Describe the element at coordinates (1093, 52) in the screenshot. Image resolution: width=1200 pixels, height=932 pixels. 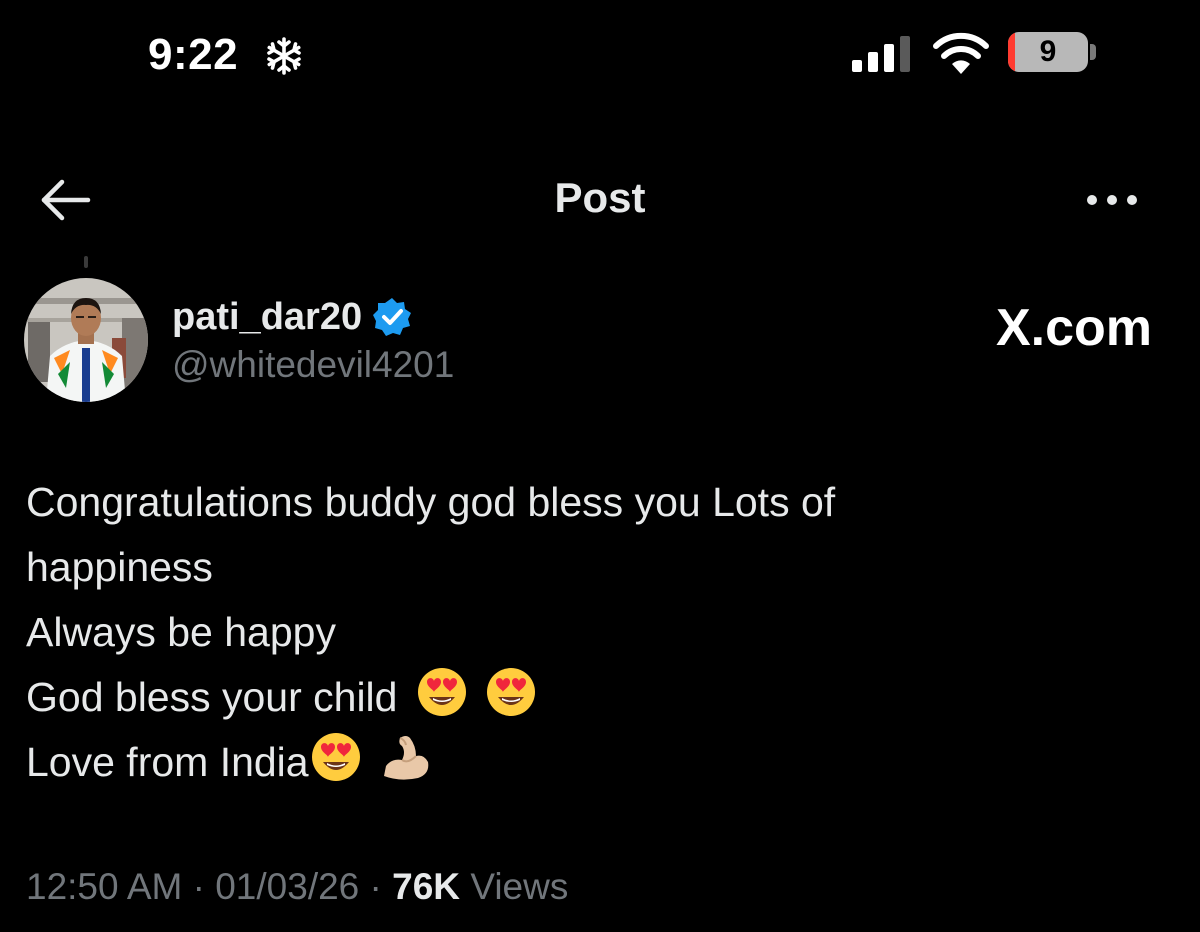
I see `battery-cap` at that location.